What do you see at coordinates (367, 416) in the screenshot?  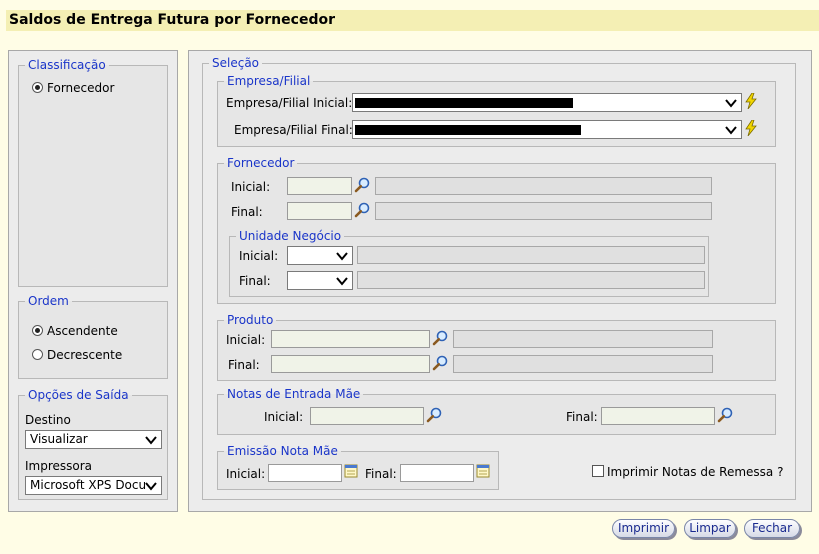 I see `notas-inicial-input` at bounding box center [367, 416].